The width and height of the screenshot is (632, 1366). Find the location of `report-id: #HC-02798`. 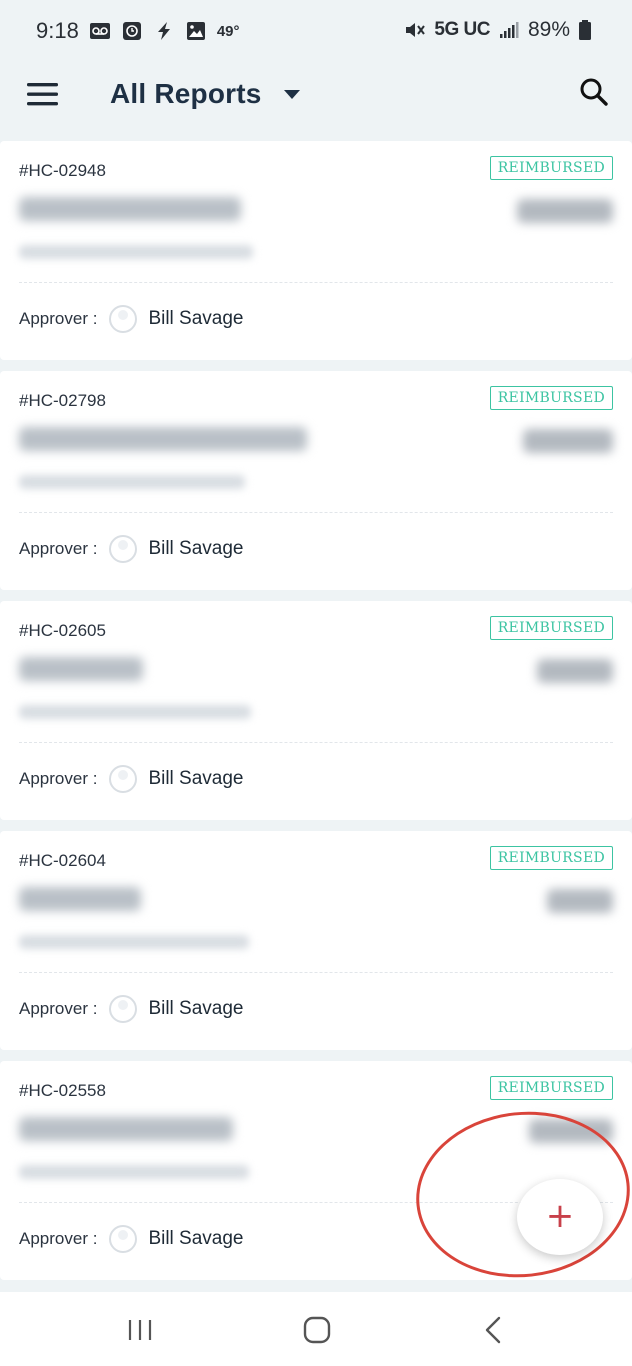

report-id: #HC-02798 is located at coordinates (62, 400).